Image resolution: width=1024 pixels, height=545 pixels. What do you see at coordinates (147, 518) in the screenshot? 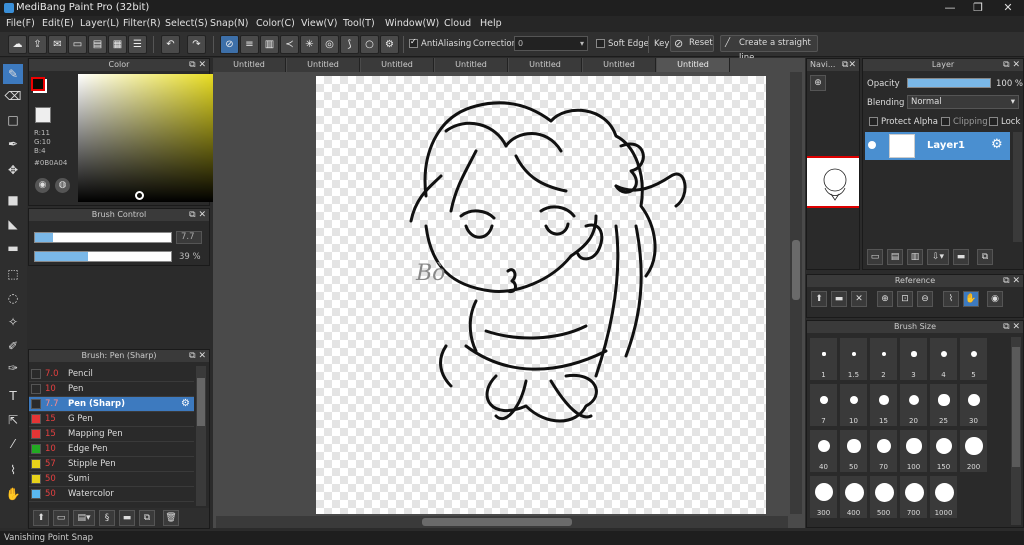
I see `duplicate-icon: ⧉` at bounding box center [147, 518].